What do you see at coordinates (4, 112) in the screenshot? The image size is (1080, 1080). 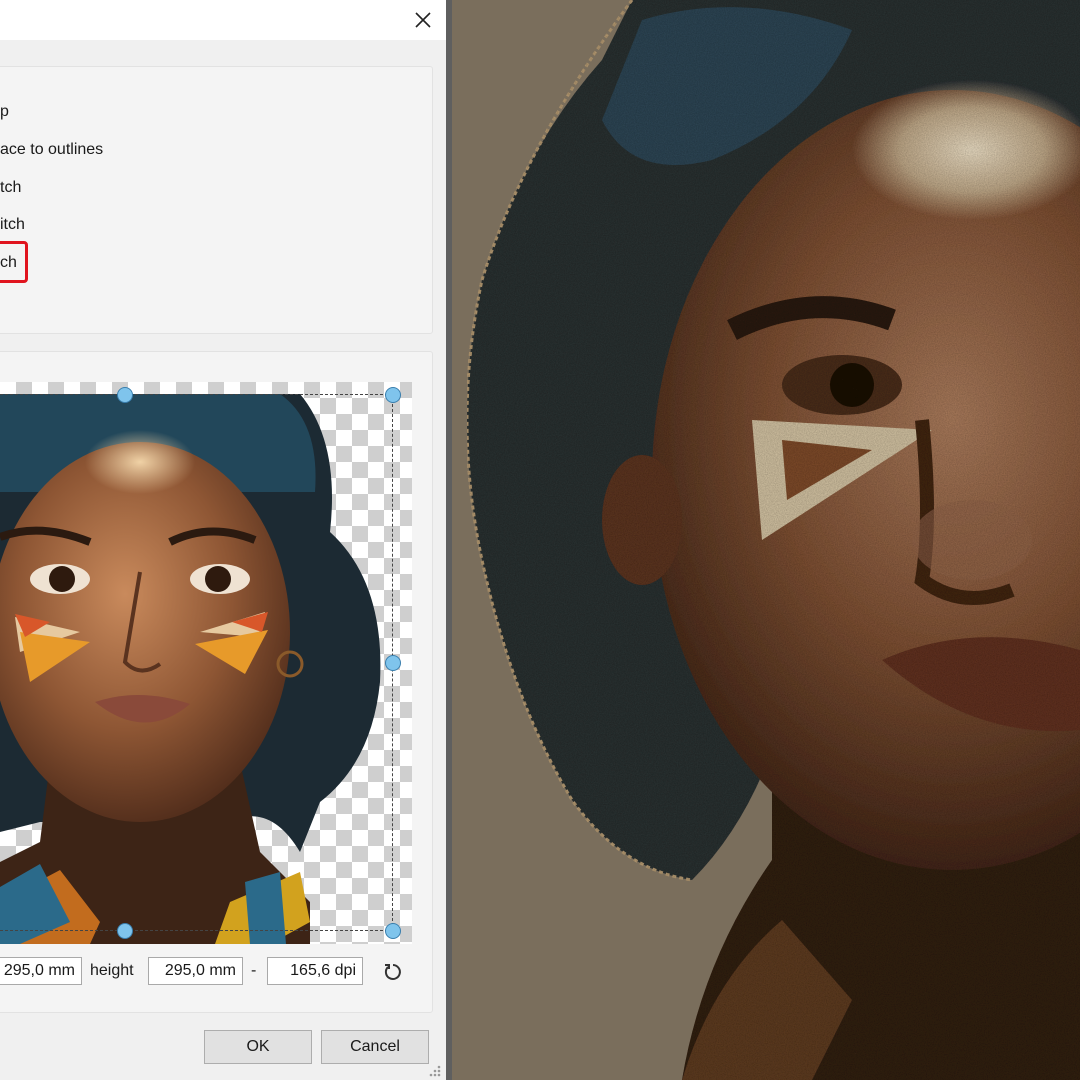 I see `option-1: p` at bounding box center [4, 112].